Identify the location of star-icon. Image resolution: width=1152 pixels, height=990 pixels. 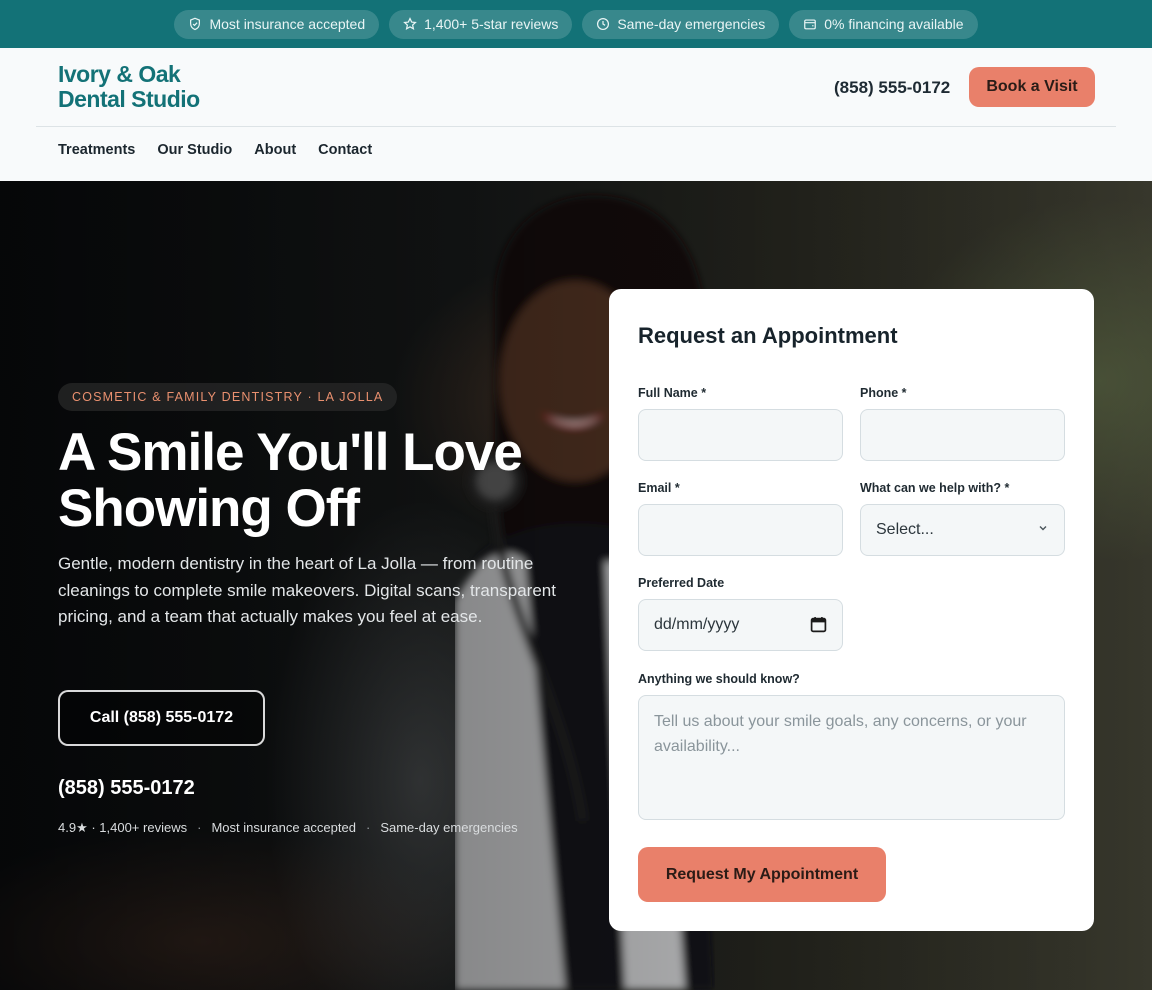
(410, 24).